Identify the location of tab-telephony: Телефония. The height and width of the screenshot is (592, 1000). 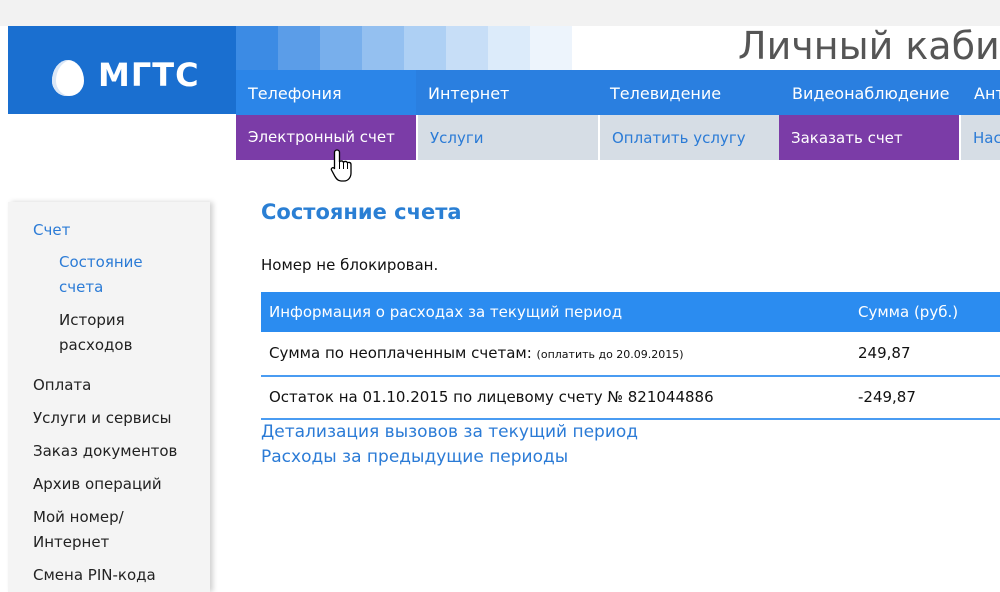
(326, 92).